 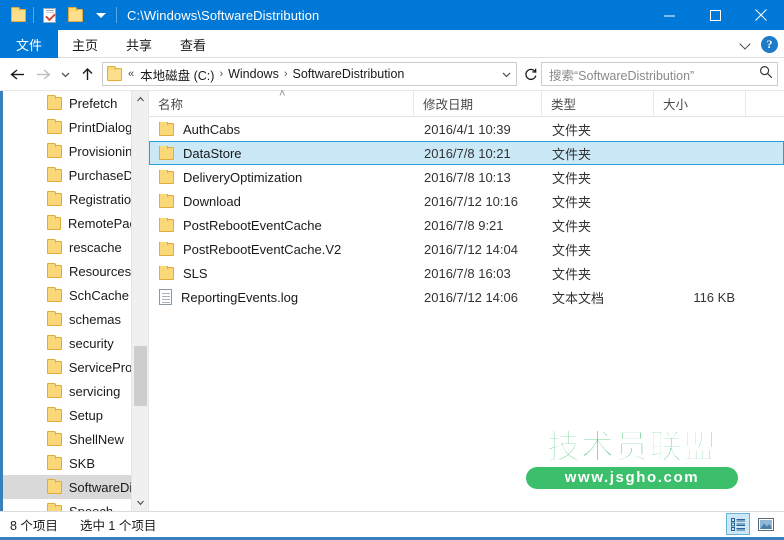 What do you see at coordinates (761, 15) in the screenshot?
I see `close-button` at bounding box center [761, 15].